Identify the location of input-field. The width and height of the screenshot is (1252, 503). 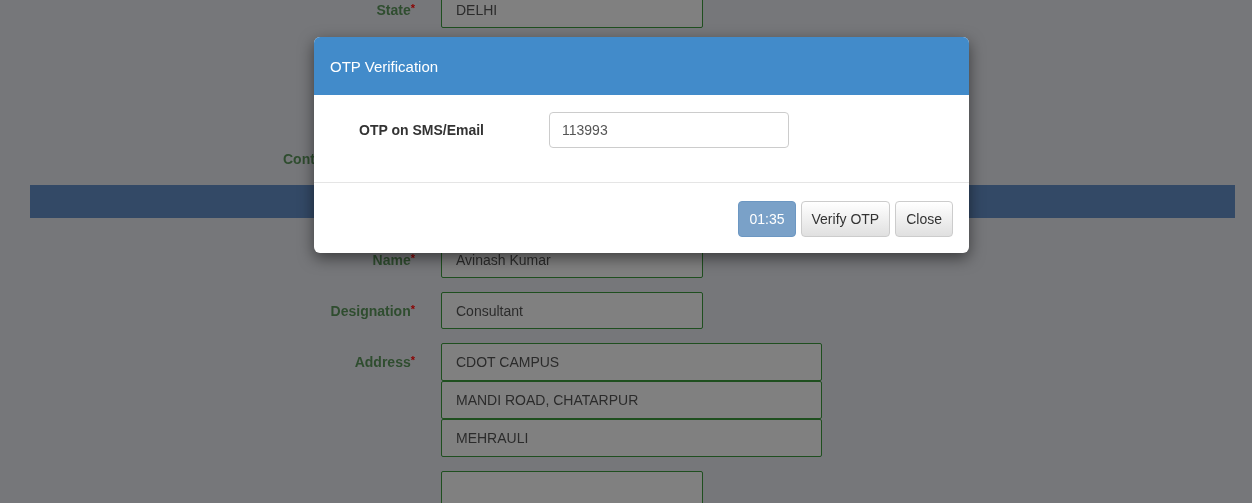
(572, 487).